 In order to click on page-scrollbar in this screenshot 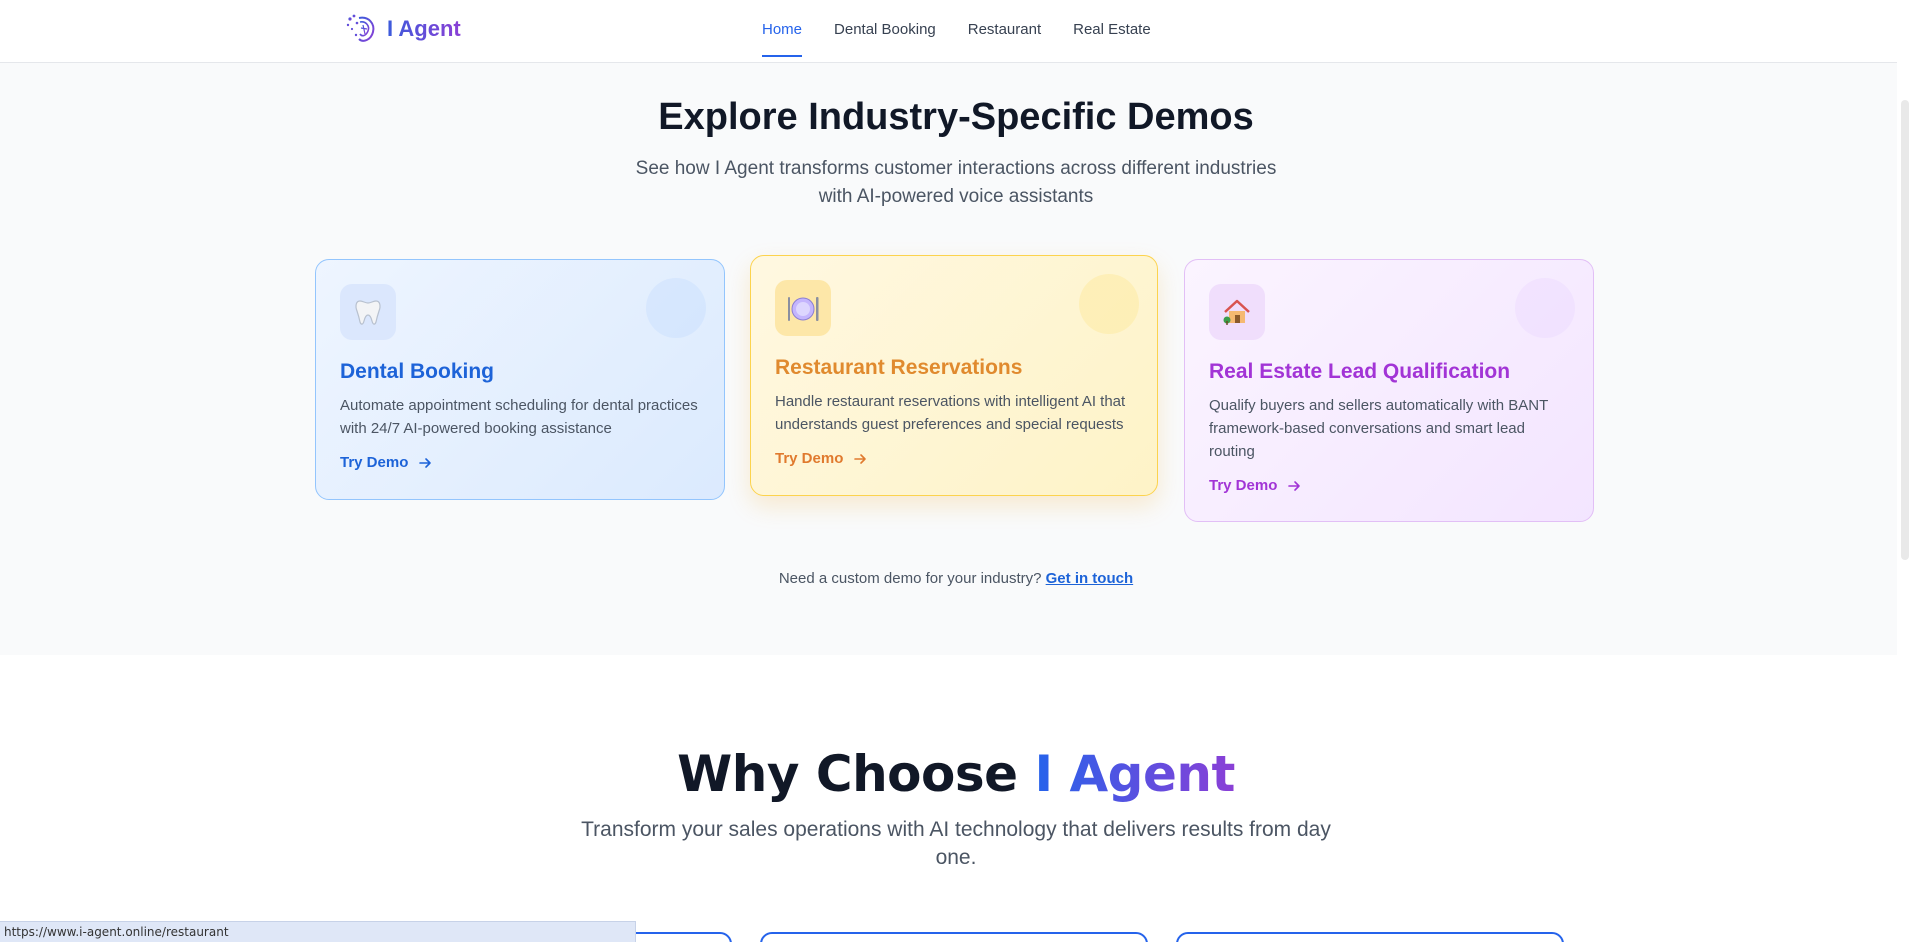, I will do `click(1904, 471)`.